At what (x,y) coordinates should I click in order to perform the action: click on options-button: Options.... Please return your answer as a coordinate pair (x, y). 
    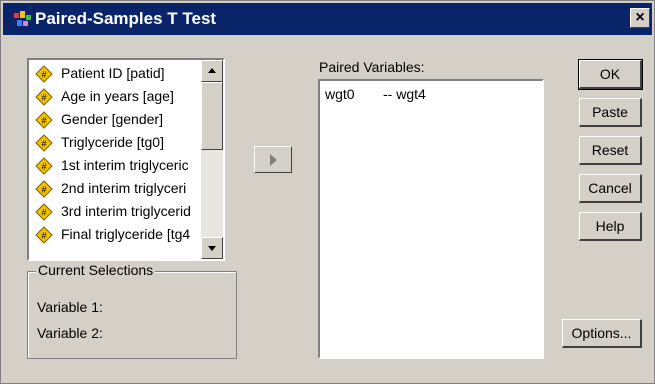
    Looking at the image, I should click on (602, 333).